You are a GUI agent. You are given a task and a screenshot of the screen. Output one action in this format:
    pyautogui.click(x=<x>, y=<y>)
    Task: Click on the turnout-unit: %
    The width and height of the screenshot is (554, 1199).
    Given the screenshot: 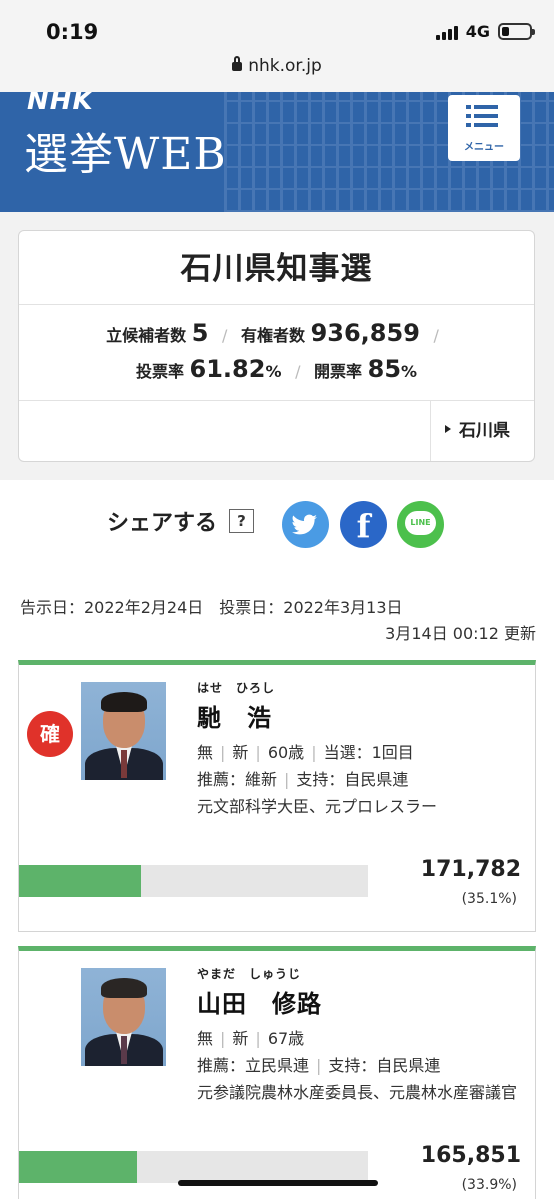 What is the action you would take?
    pyautogui.click(x=273, y=371)
    